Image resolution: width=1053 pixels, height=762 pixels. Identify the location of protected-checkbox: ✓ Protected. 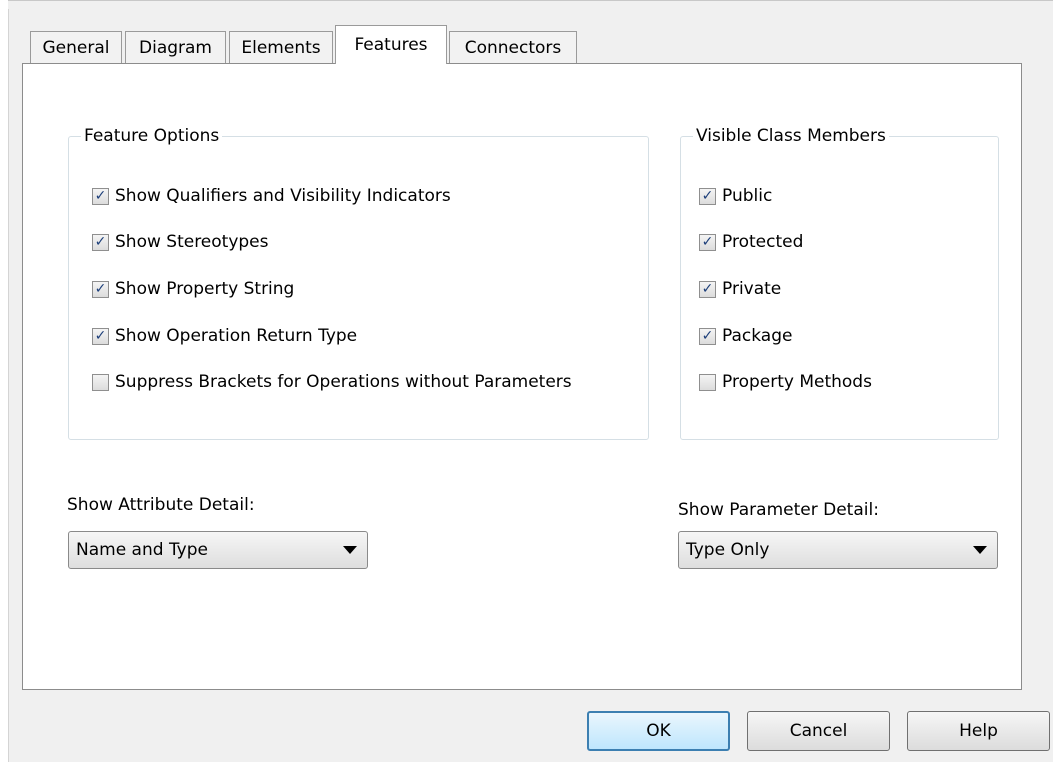
(751, 242).